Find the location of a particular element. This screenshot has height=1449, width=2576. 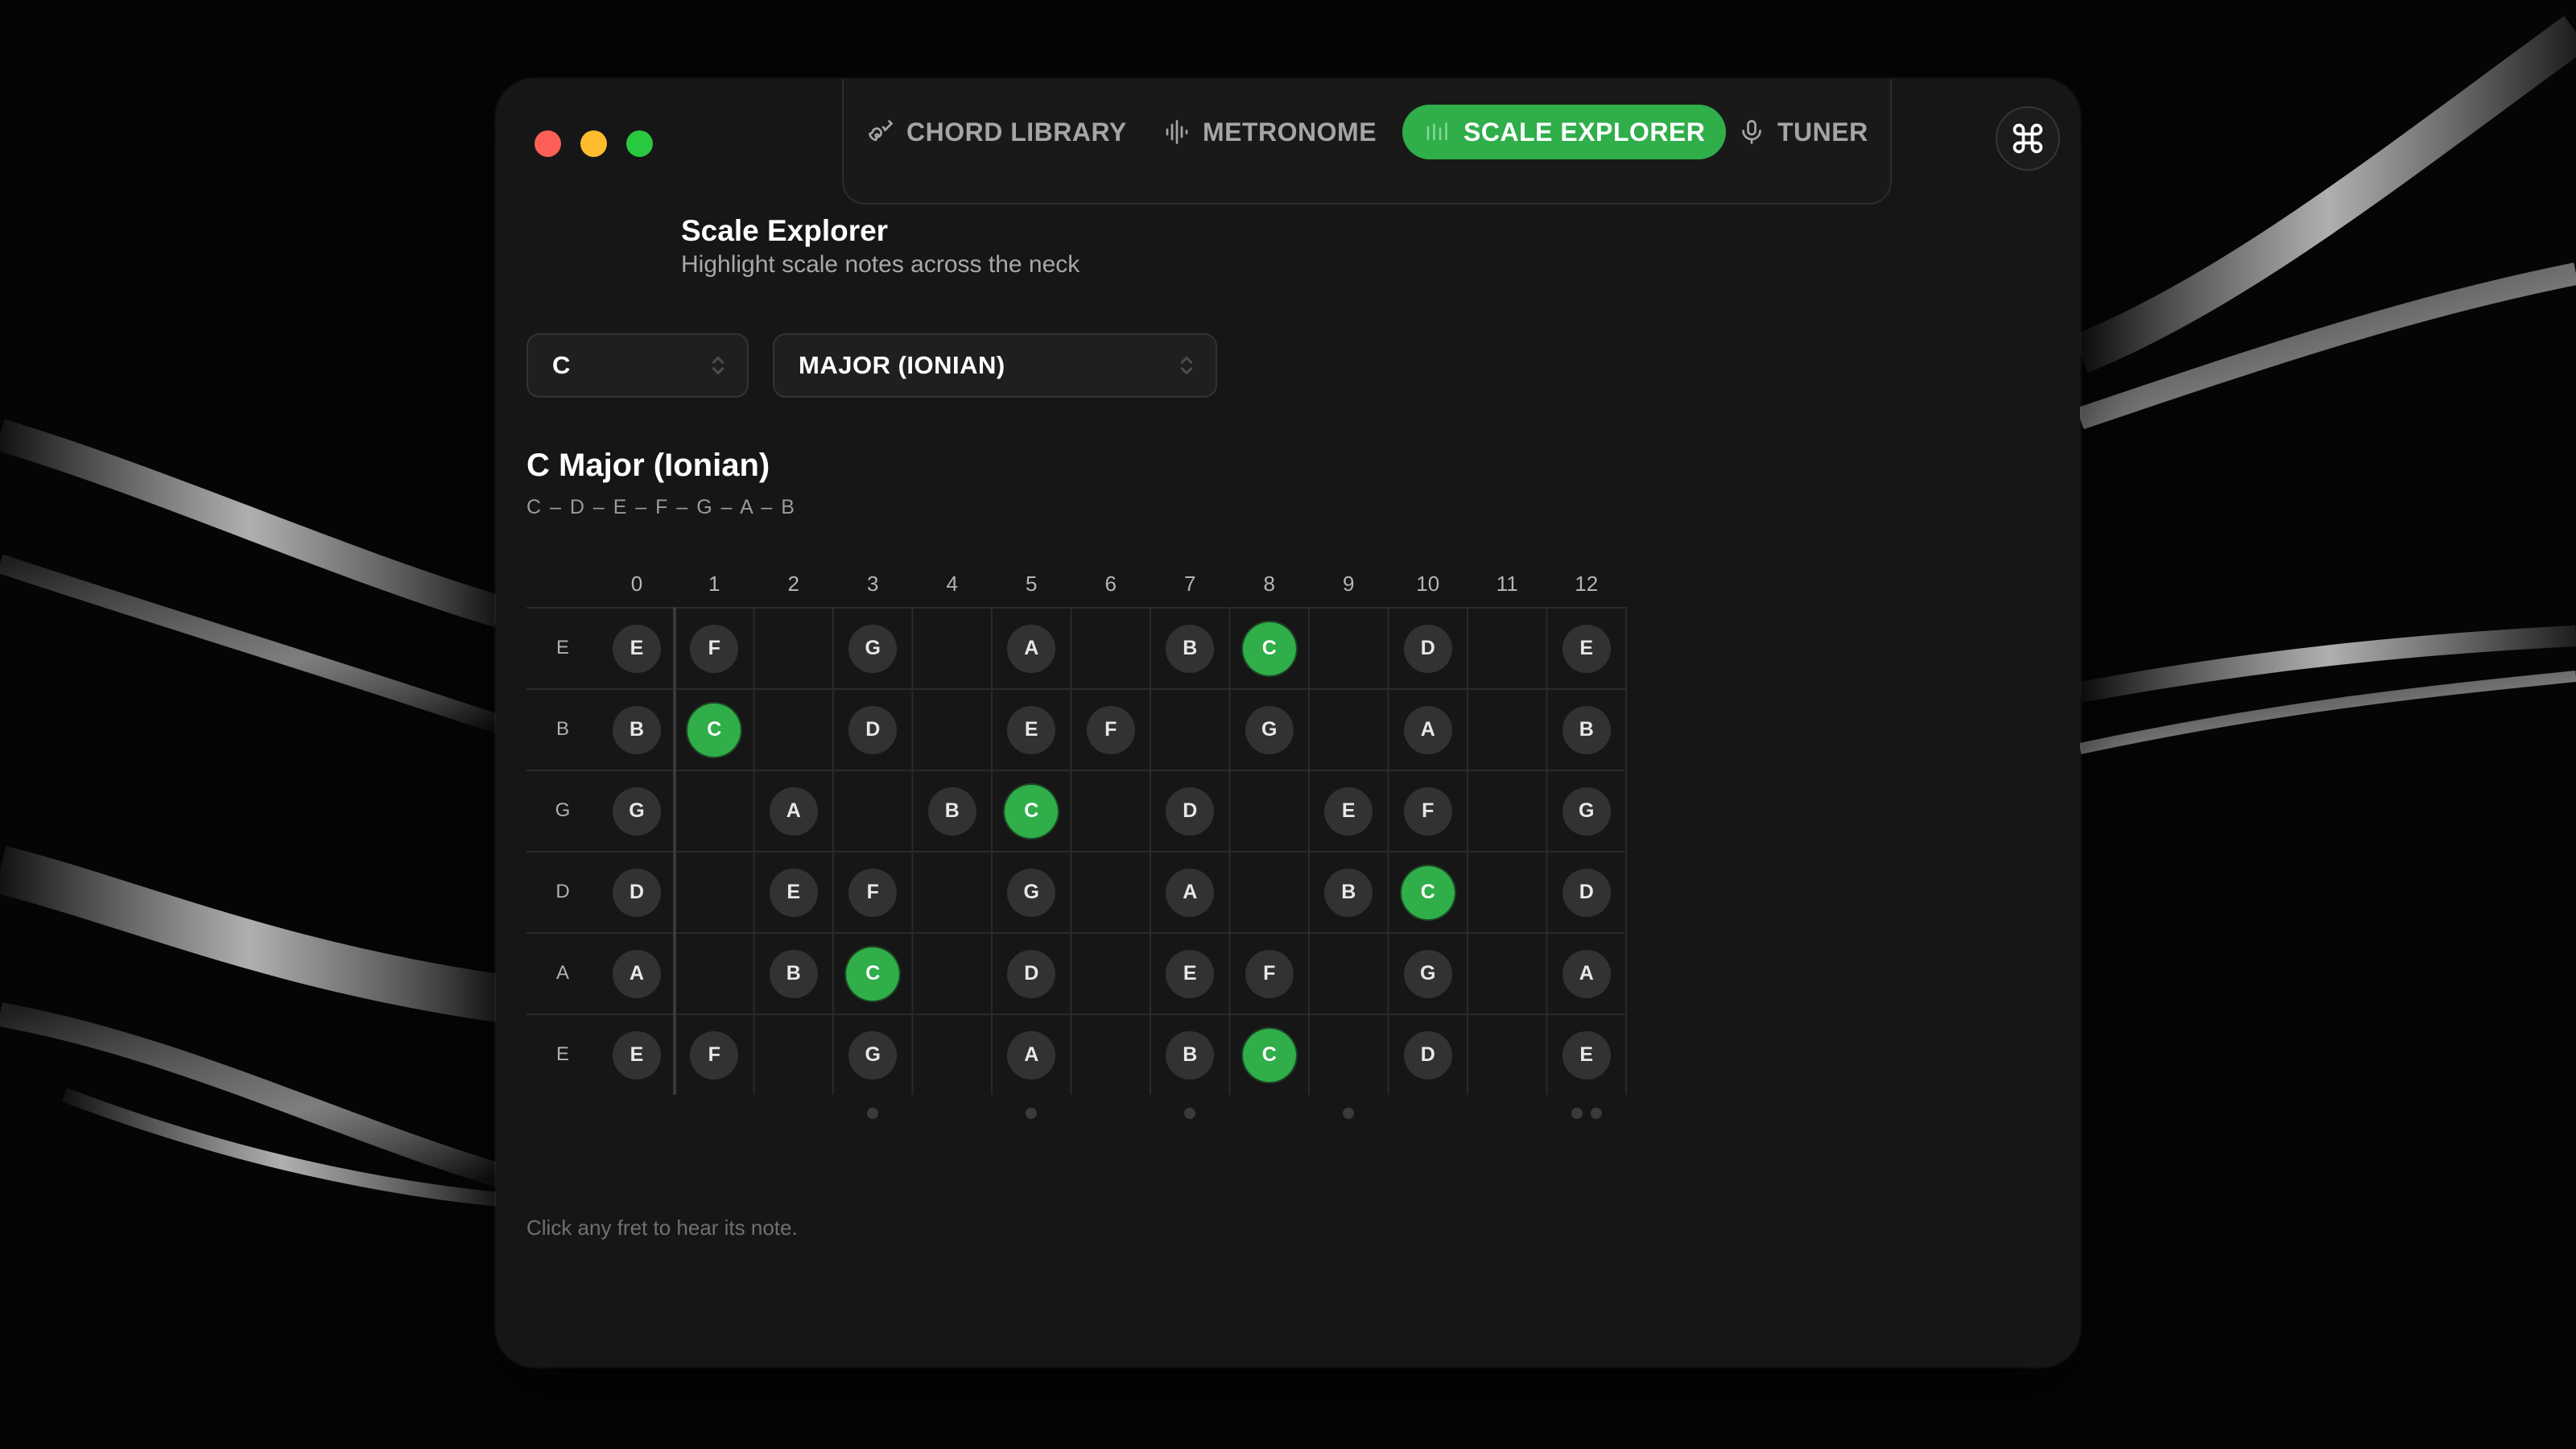

string-label: G is located at coordinates (563, 810).